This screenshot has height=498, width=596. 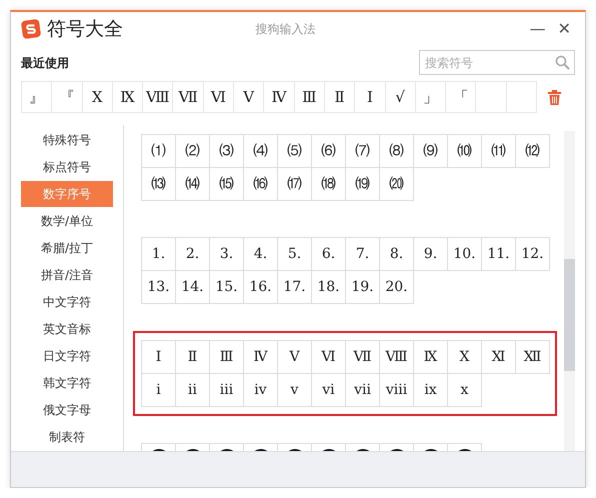 I want to click on category-item: 英文音标, so click(x=67, y=329).